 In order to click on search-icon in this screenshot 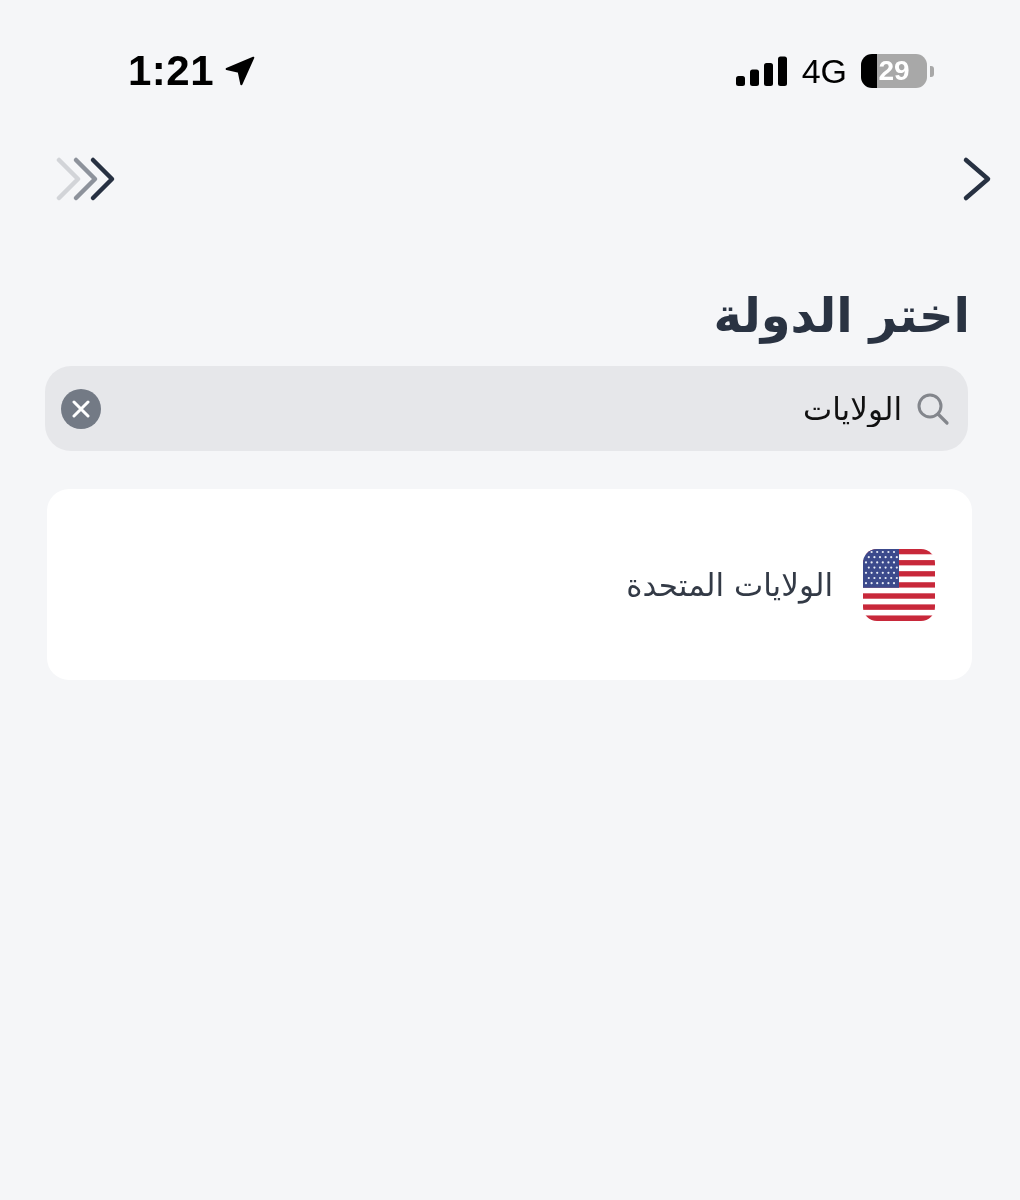, I will do `click(933, 408)`.